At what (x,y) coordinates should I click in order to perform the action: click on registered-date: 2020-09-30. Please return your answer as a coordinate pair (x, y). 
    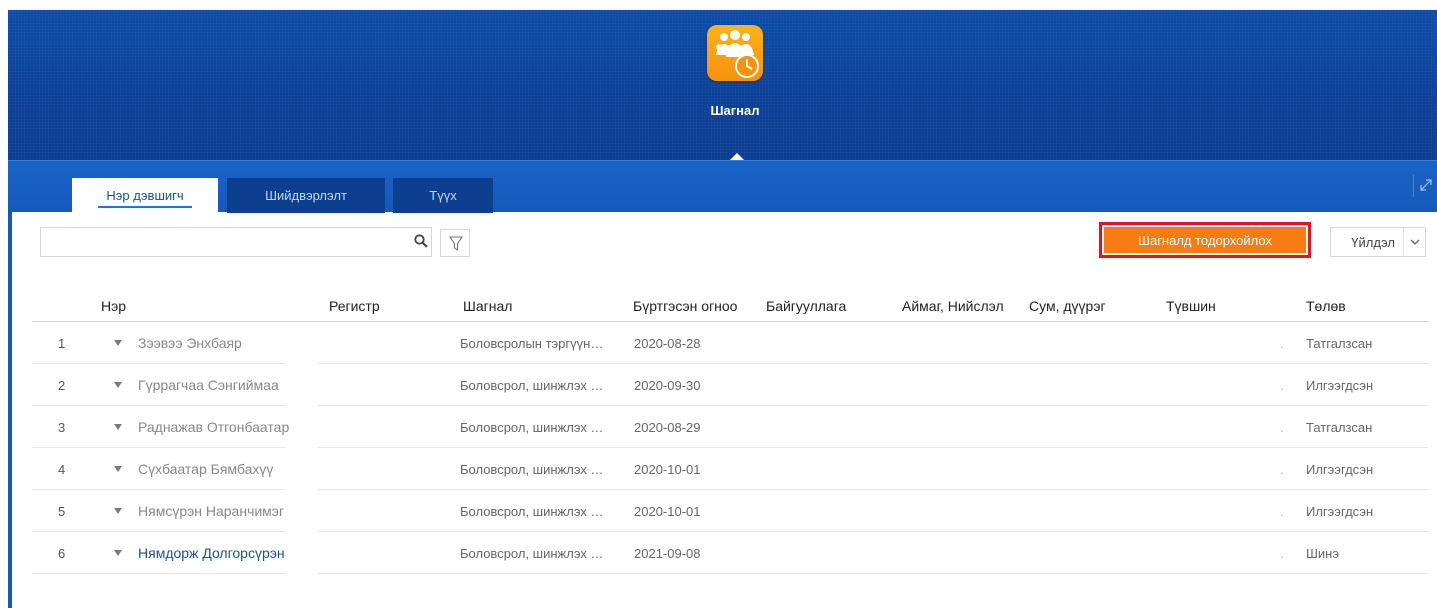
    Looking at the image, I should click on (667, 385).